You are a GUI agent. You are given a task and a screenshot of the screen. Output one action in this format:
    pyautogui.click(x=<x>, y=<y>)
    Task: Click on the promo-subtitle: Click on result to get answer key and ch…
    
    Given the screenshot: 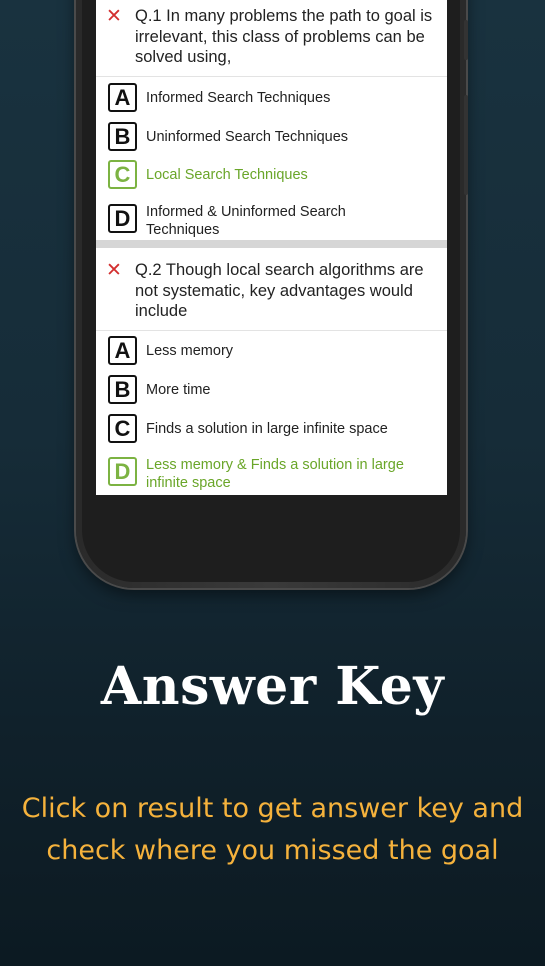 What is the action you would take?
    pyautogui.click(x=272, y=829)
    